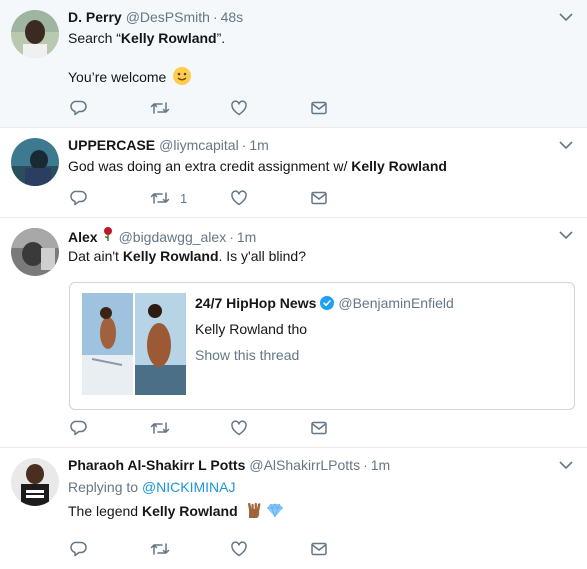  Describe the element at coordinates (324, 355) in the screenshot. I see `show-thread-link: Show this thread` at that location.